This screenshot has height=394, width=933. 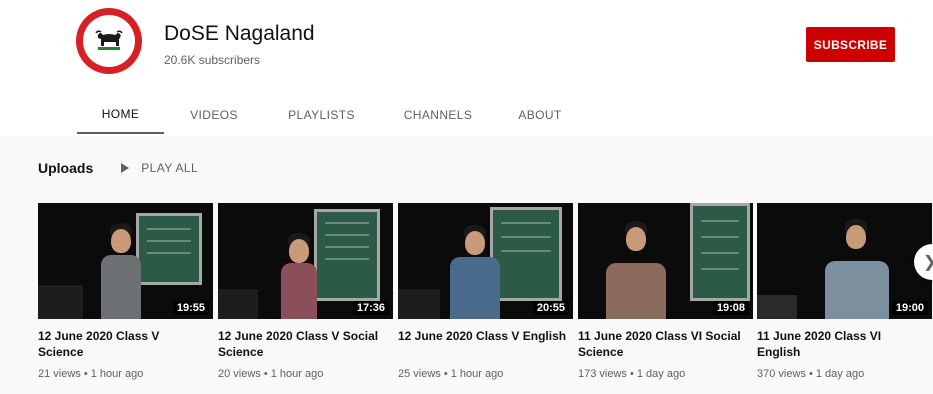 I want to click on video-duration: 17:36, so click(x=370, y=308).